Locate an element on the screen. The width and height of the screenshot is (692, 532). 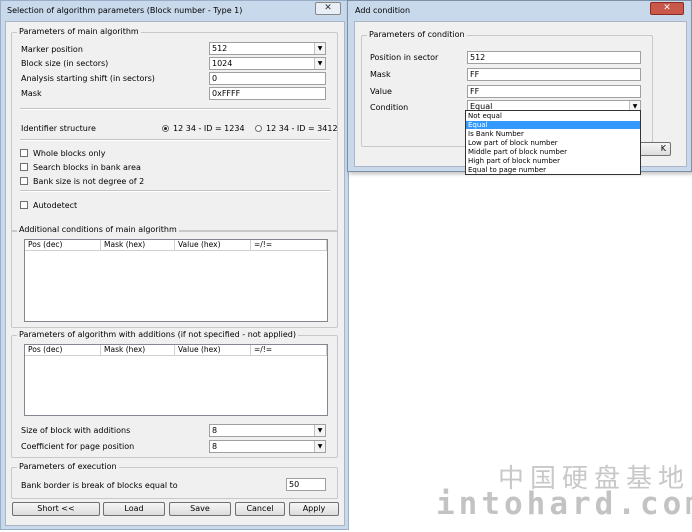
size-block-label: Size of block with additions is located at coordinates (76, 430).